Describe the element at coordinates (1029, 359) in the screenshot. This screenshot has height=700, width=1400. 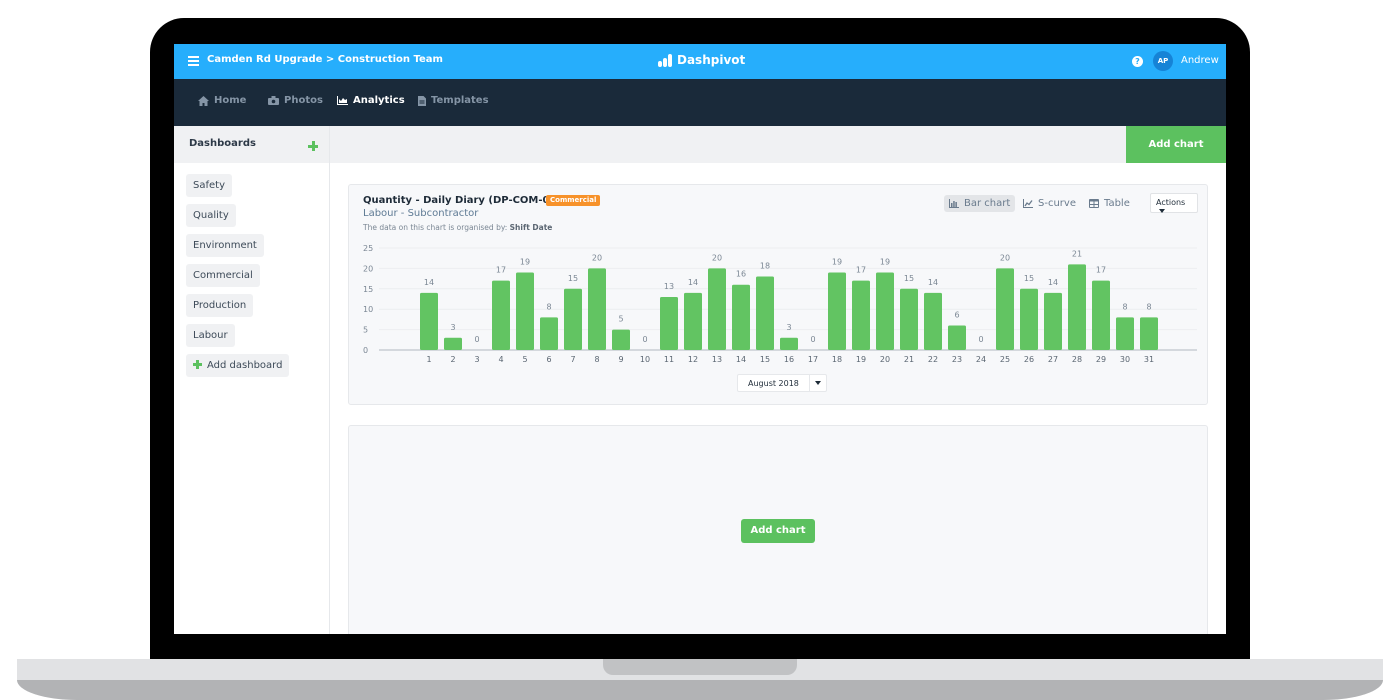
I see `x-tick-label: 26` at that location.